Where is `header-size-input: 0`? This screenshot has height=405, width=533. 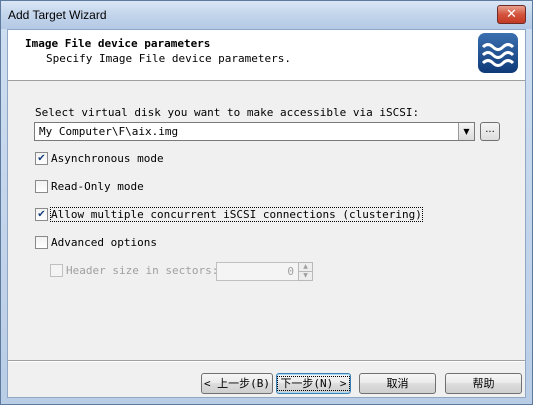 header-size-input: 0 is located at coordinates (257, 271).